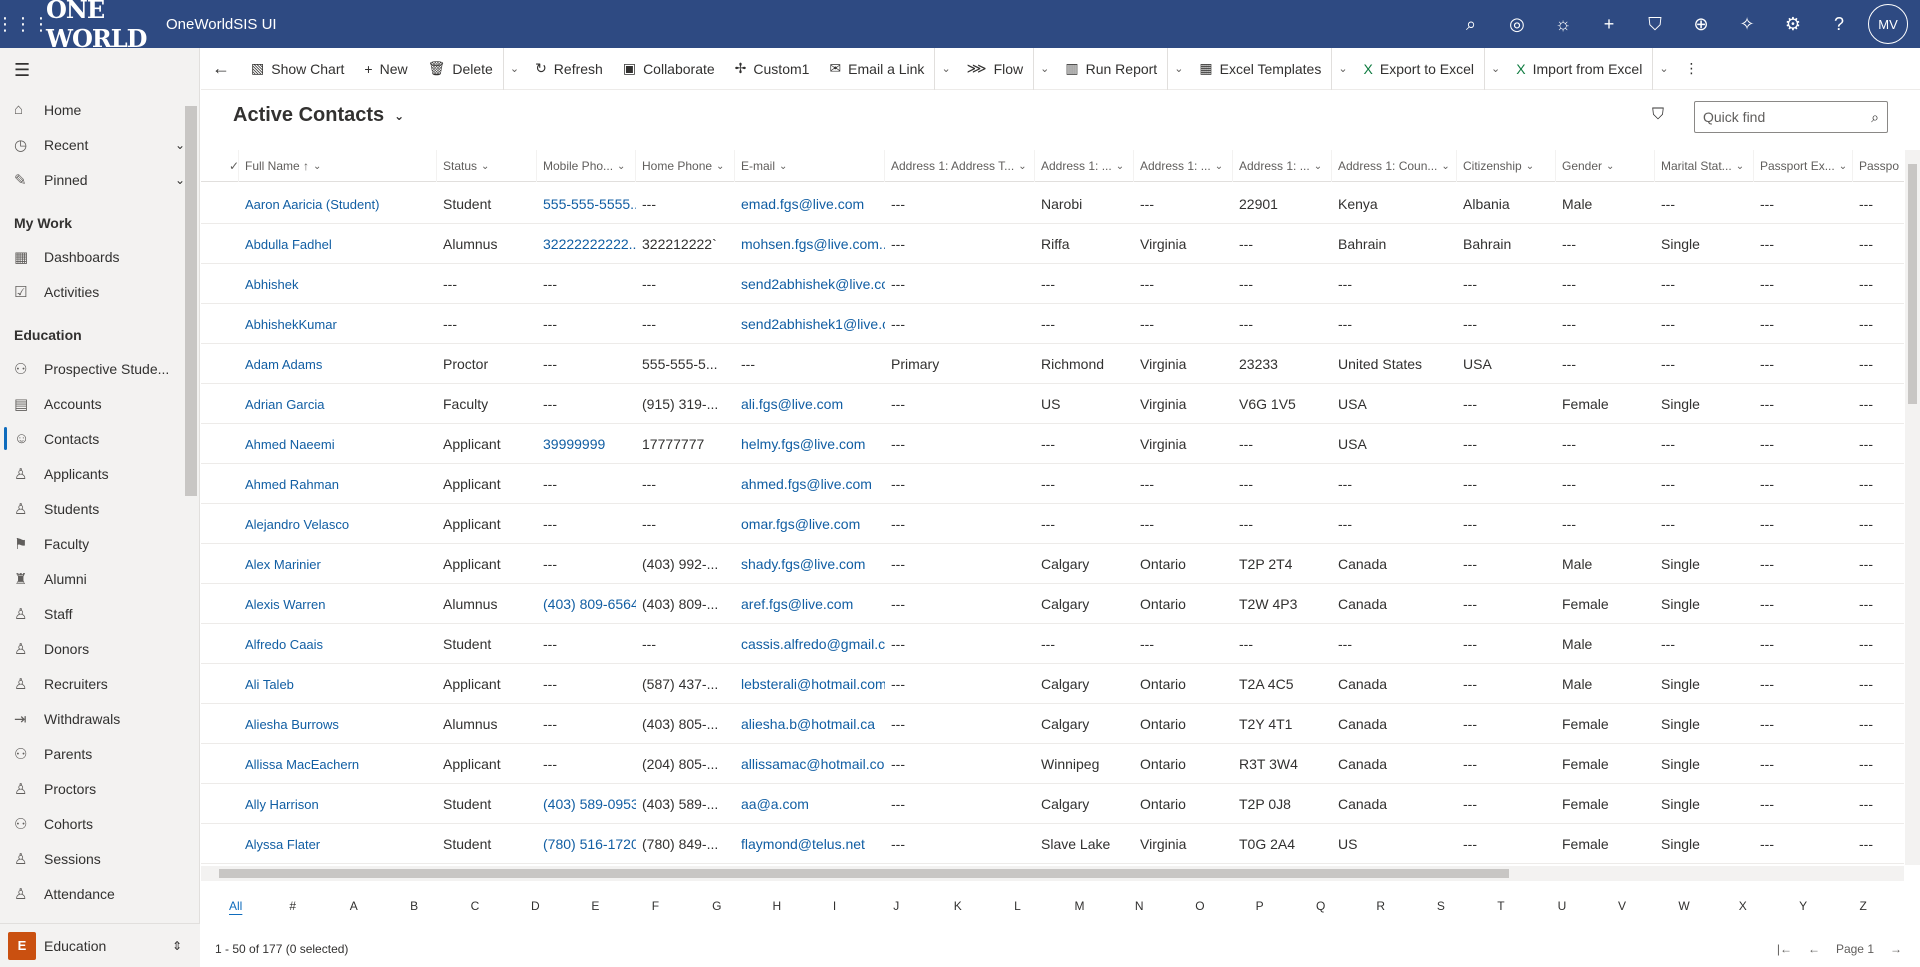 This screenshot has height=967, width=1920. What do you see at coordinates (99, 823) in the screenshot?
I see `sidebar-item-cohorts: ⚇ Cohorts` at bounding box center [99, 823].